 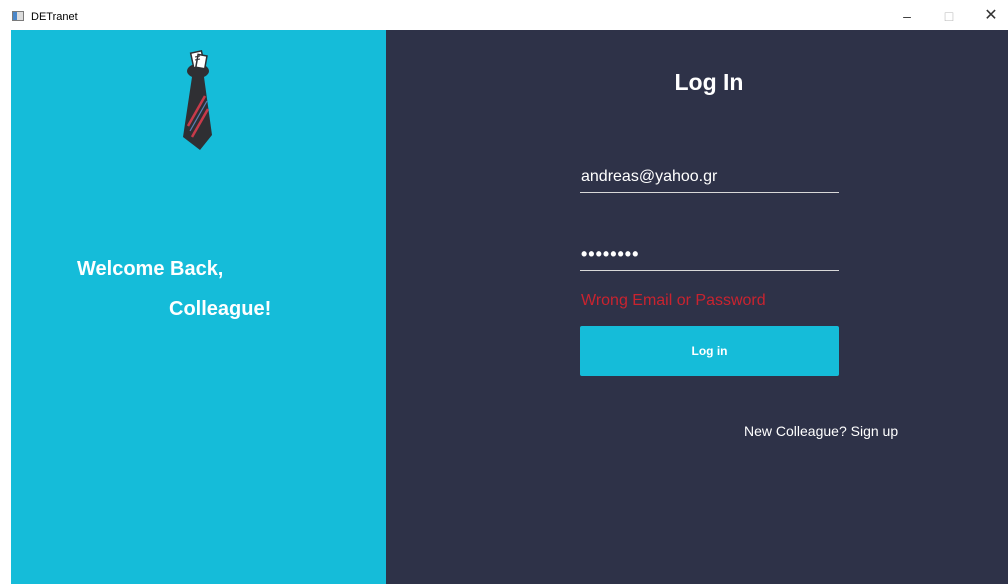 What do you see at coordinates (504, 15) in the screenshot?
I see `title-bar: DETranet – □ ✕` at bounding box center [504, 15].